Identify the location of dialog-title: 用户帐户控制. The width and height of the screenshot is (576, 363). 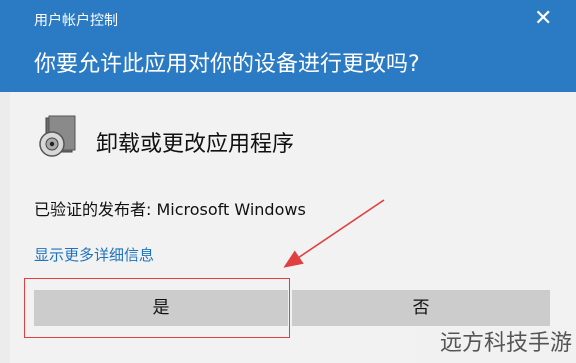
(76, 21).